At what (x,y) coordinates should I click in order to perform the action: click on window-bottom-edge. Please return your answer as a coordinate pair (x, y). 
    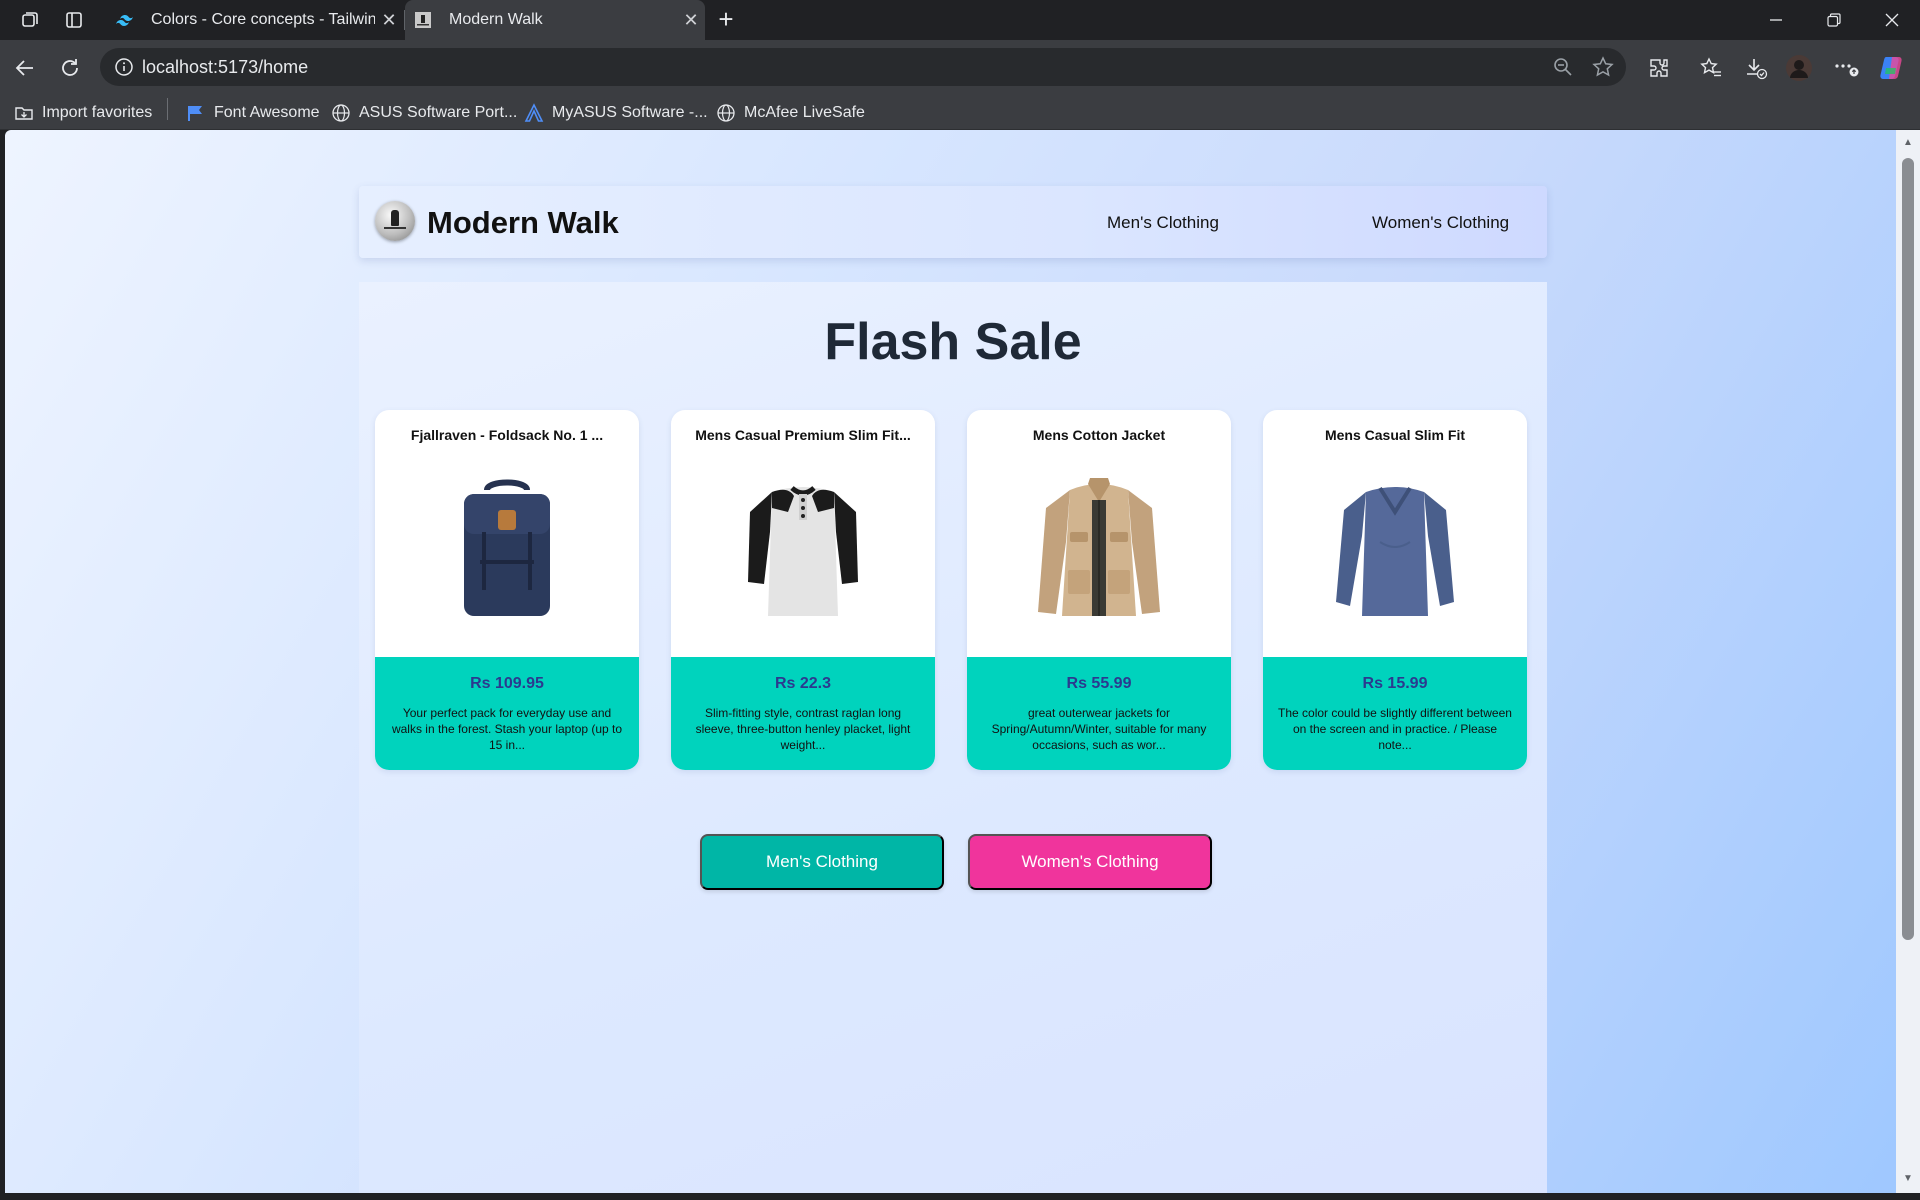
    Looking at the image, I should click on (960, 1196).